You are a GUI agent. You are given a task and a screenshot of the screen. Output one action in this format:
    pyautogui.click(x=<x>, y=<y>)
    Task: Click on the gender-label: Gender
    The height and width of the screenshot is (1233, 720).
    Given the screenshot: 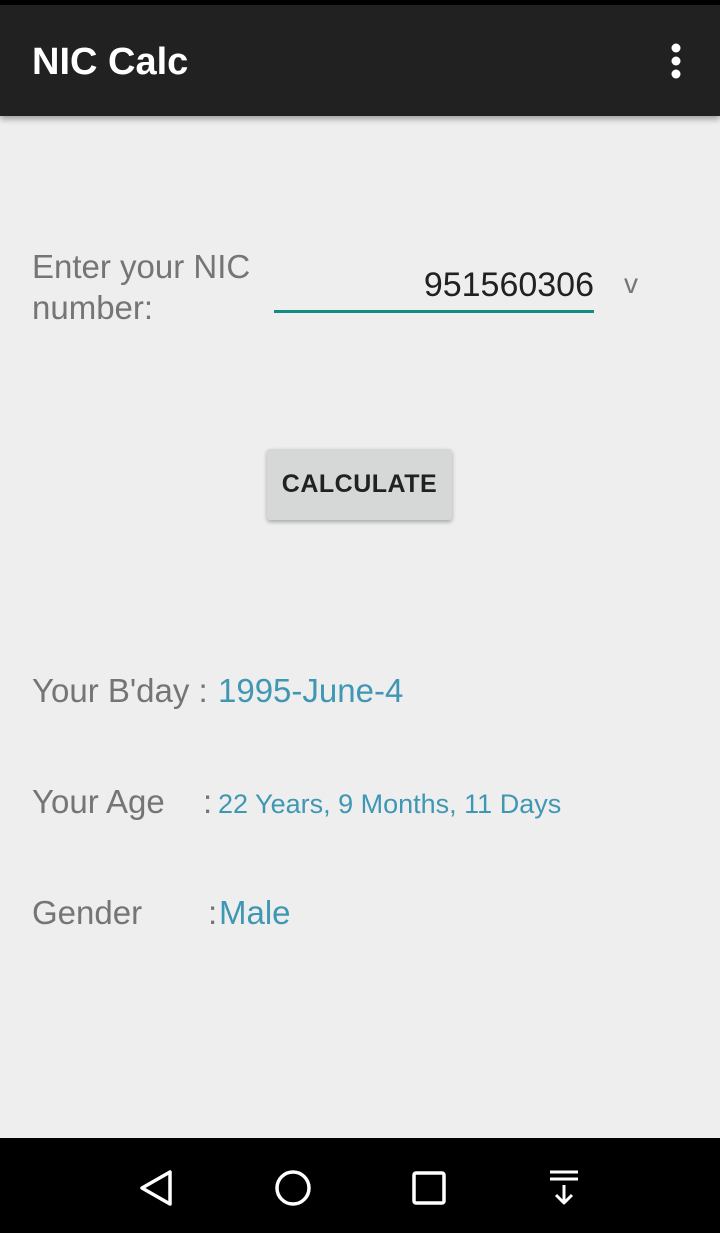 What is the action you would take?
    pyautogui.click(x=87, y=912)
    